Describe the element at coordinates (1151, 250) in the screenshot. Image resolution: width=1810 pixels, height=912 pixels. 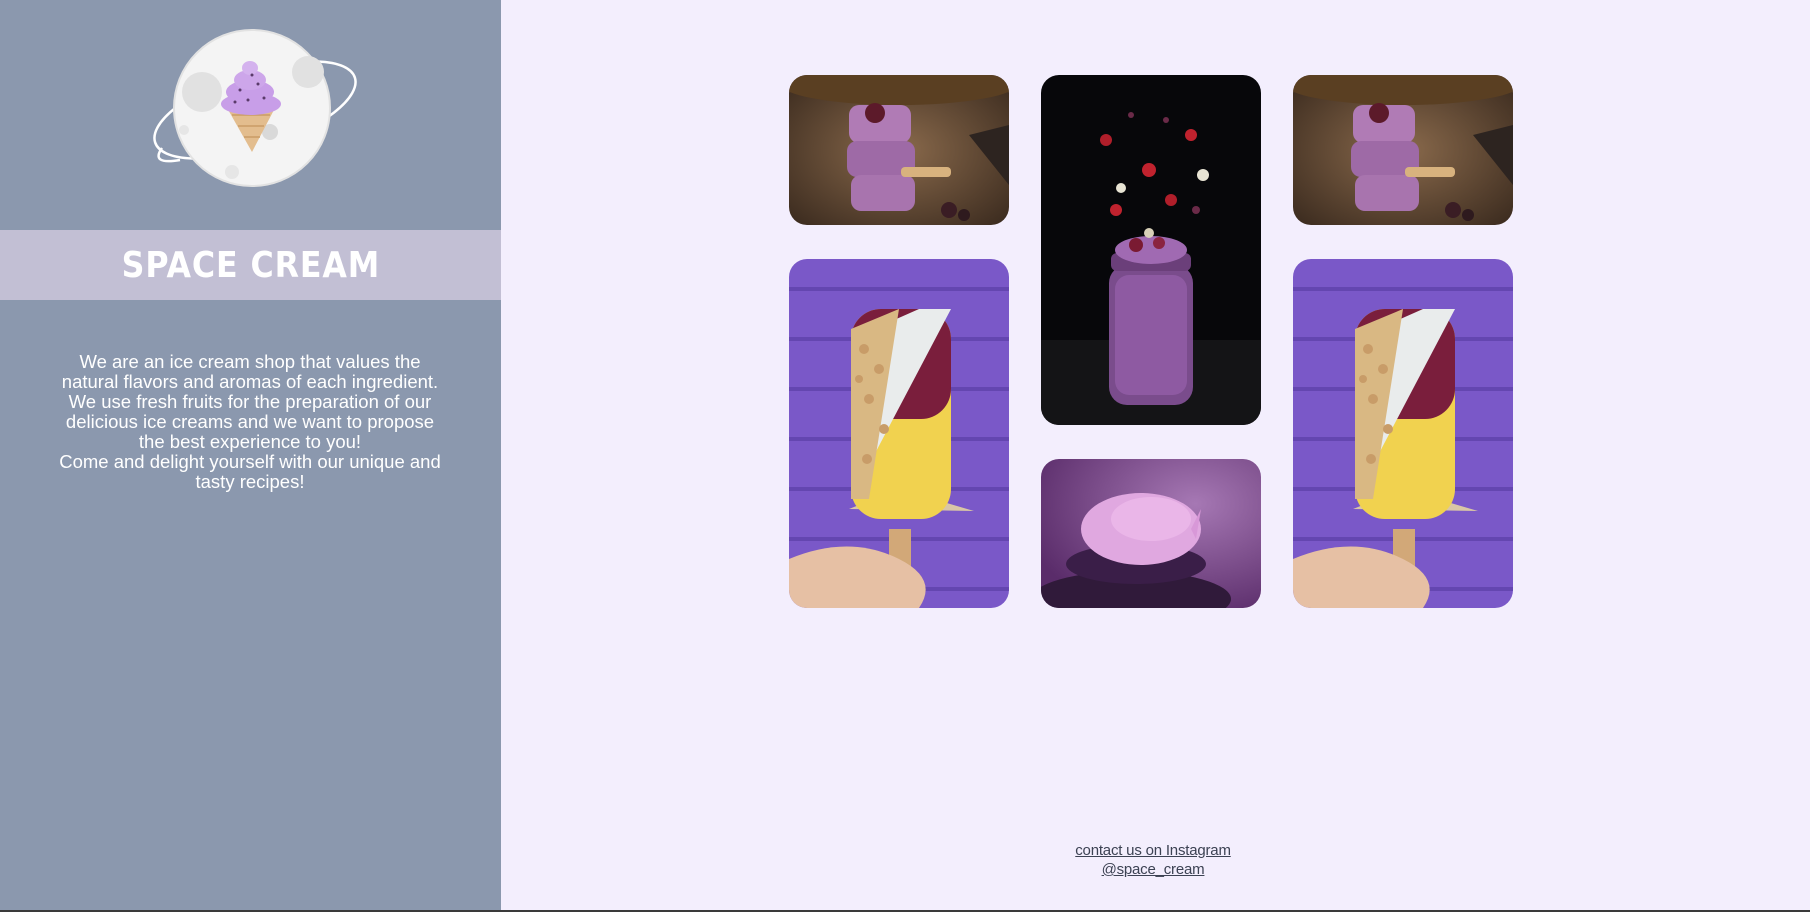
I see `gallery-photo-smoothie-jar` at that location.